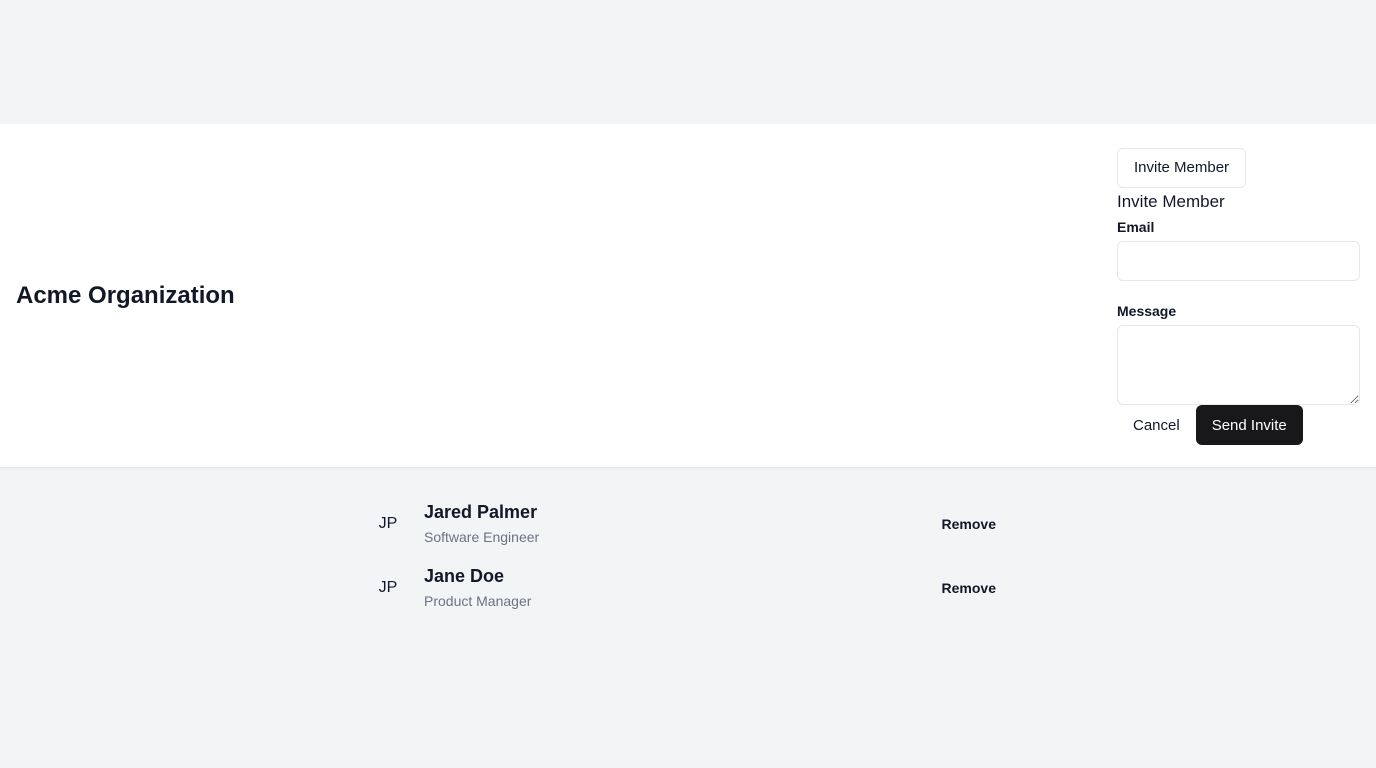 This screenshot has width=1376, height=768. I want to click on member-role: Software Engineer, so click(482, 537).